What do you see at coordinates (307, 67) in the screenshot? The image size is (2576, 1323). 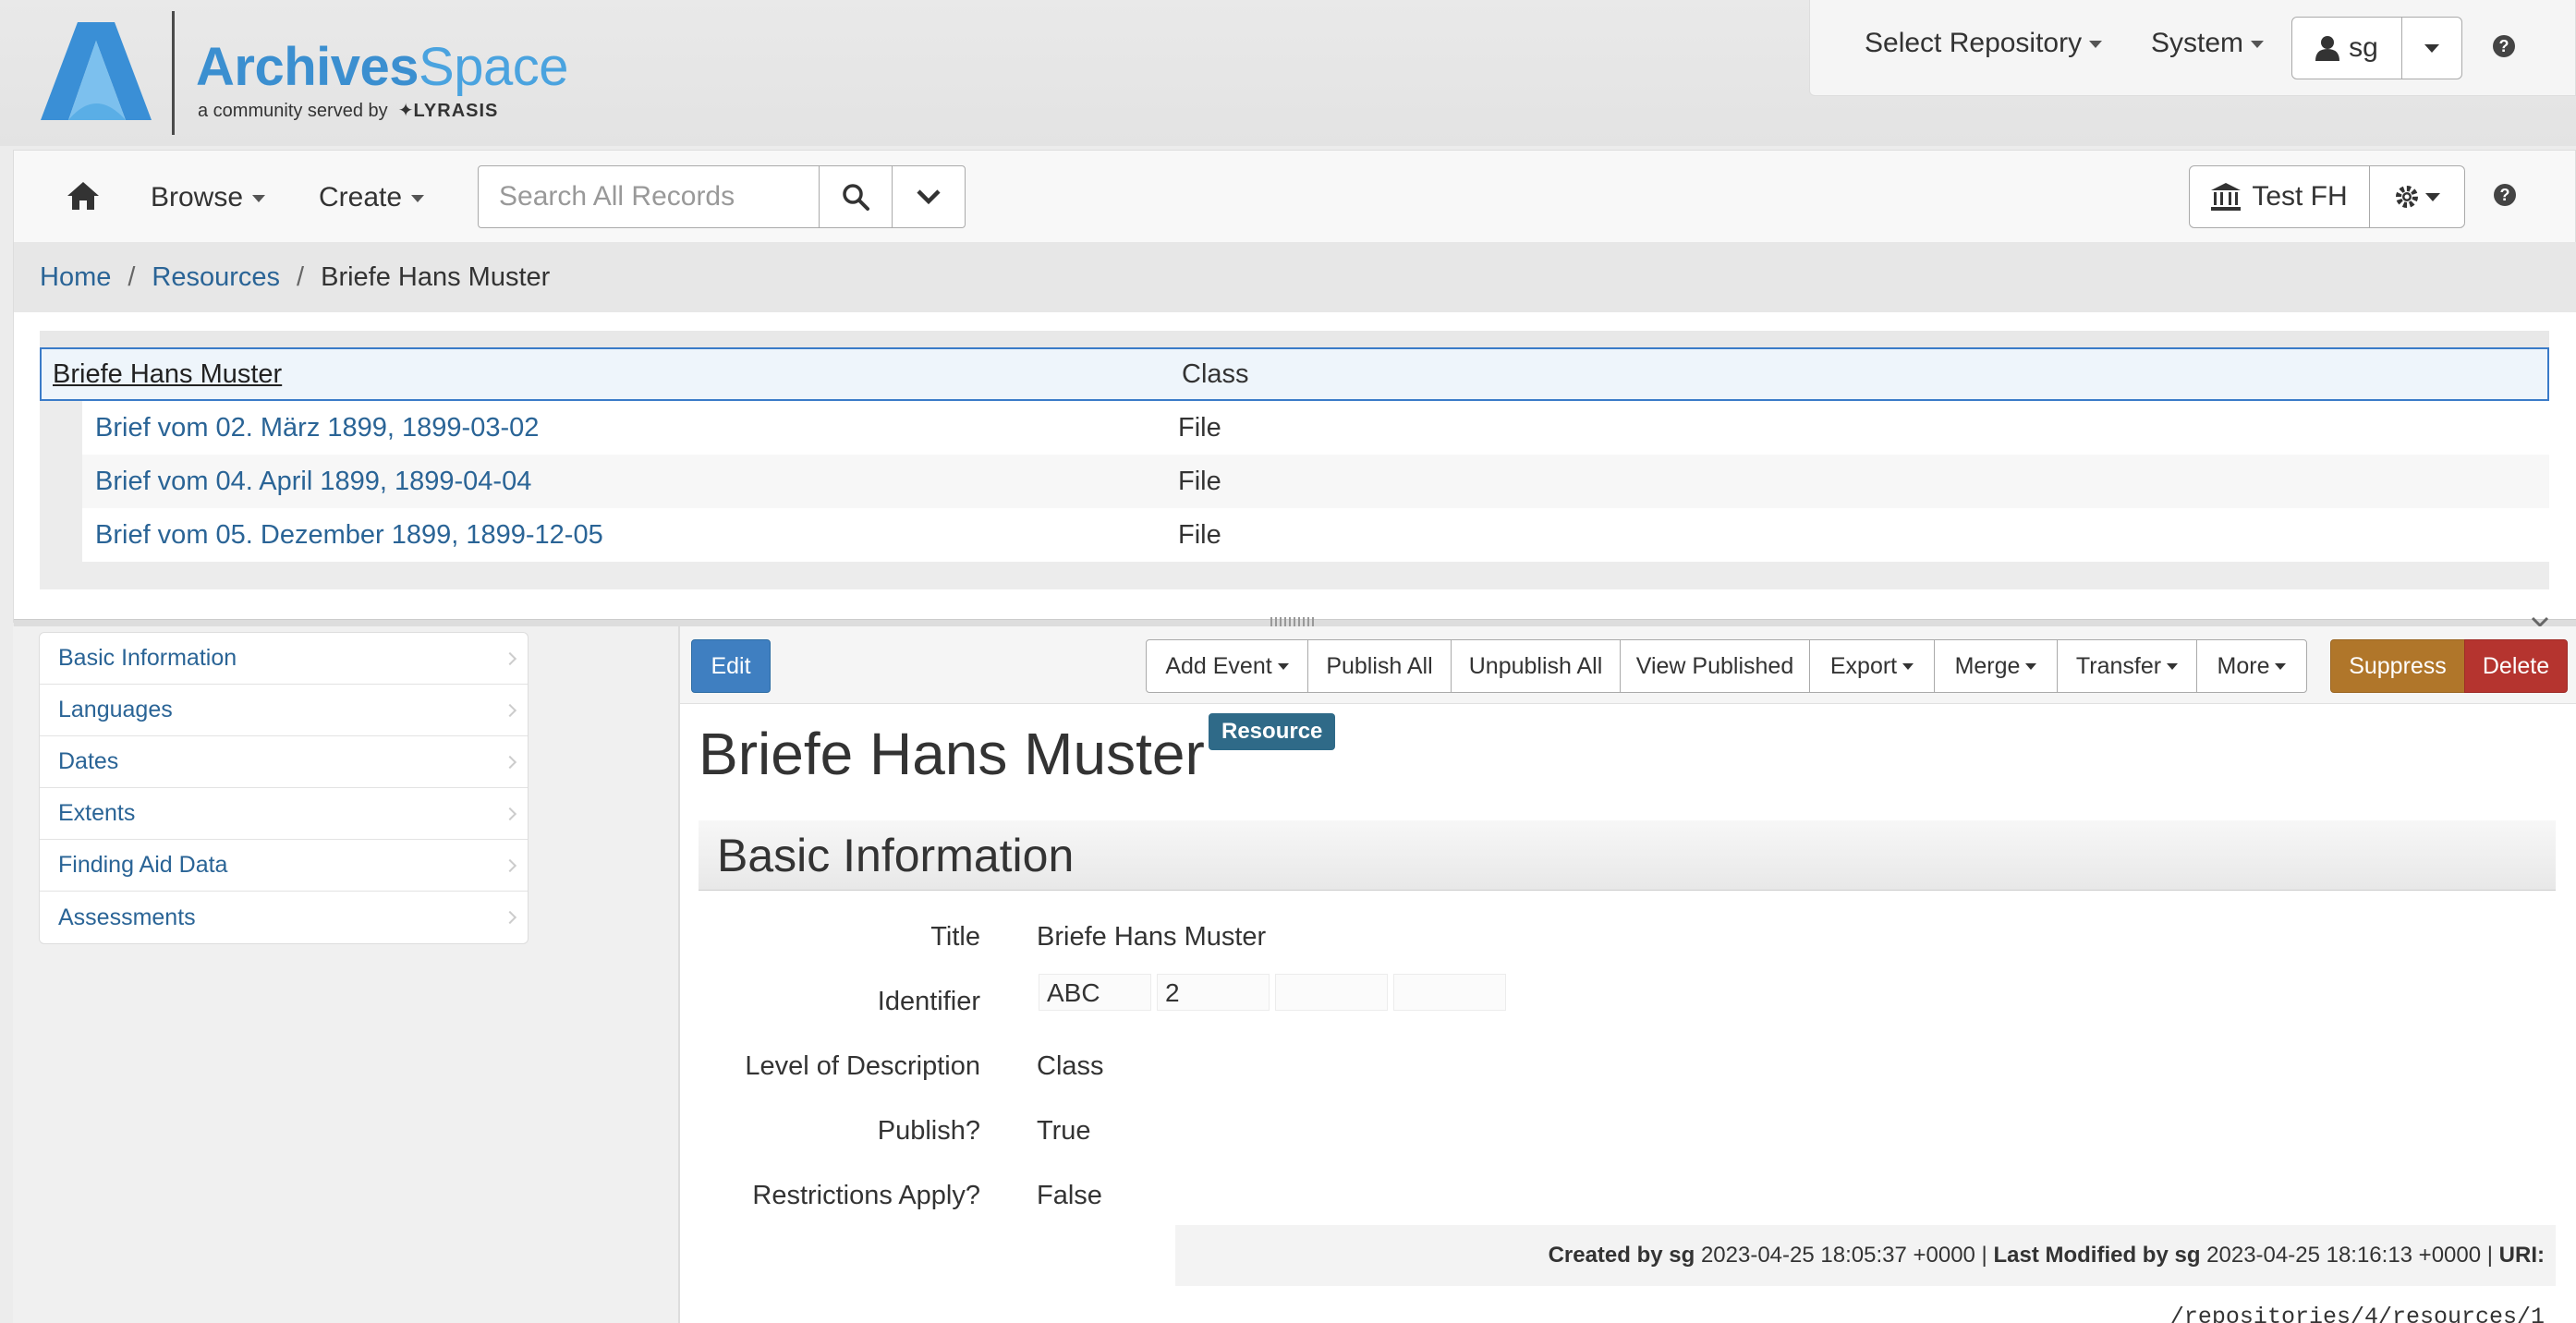 I see `brand-name-bold: Archives` at bounding box center [307, 67].